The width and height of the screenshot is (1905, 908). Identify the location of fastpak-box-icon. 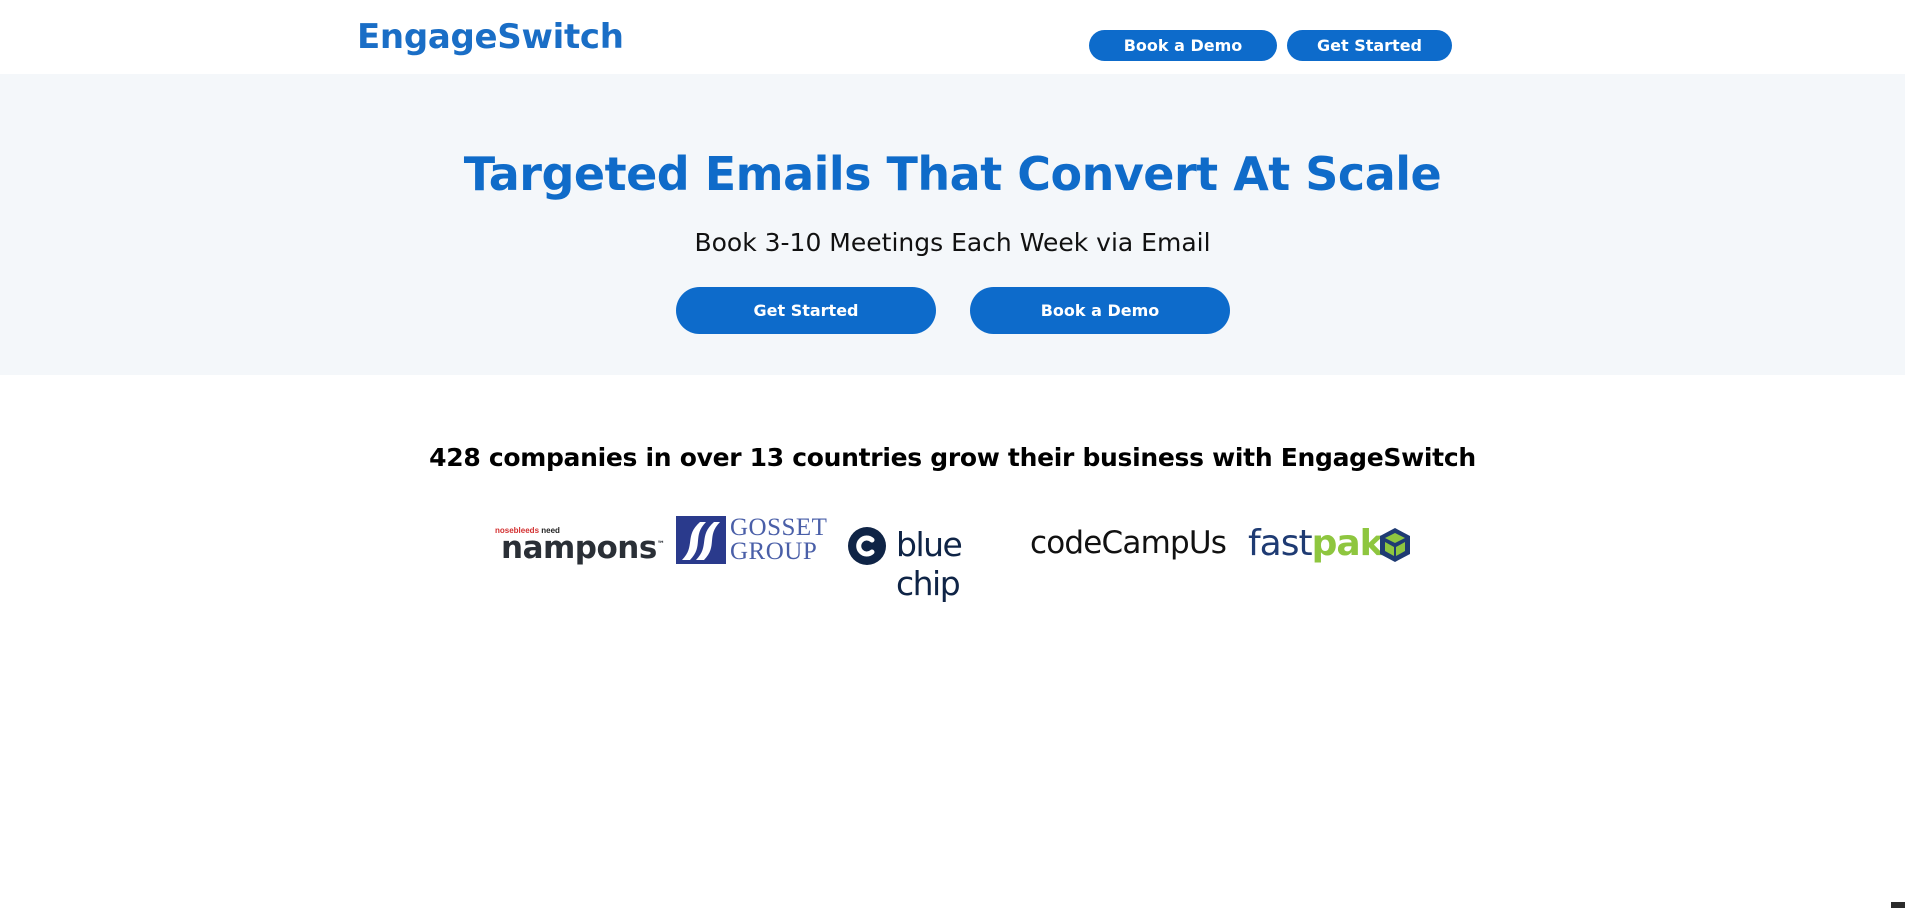
(1395, 545).